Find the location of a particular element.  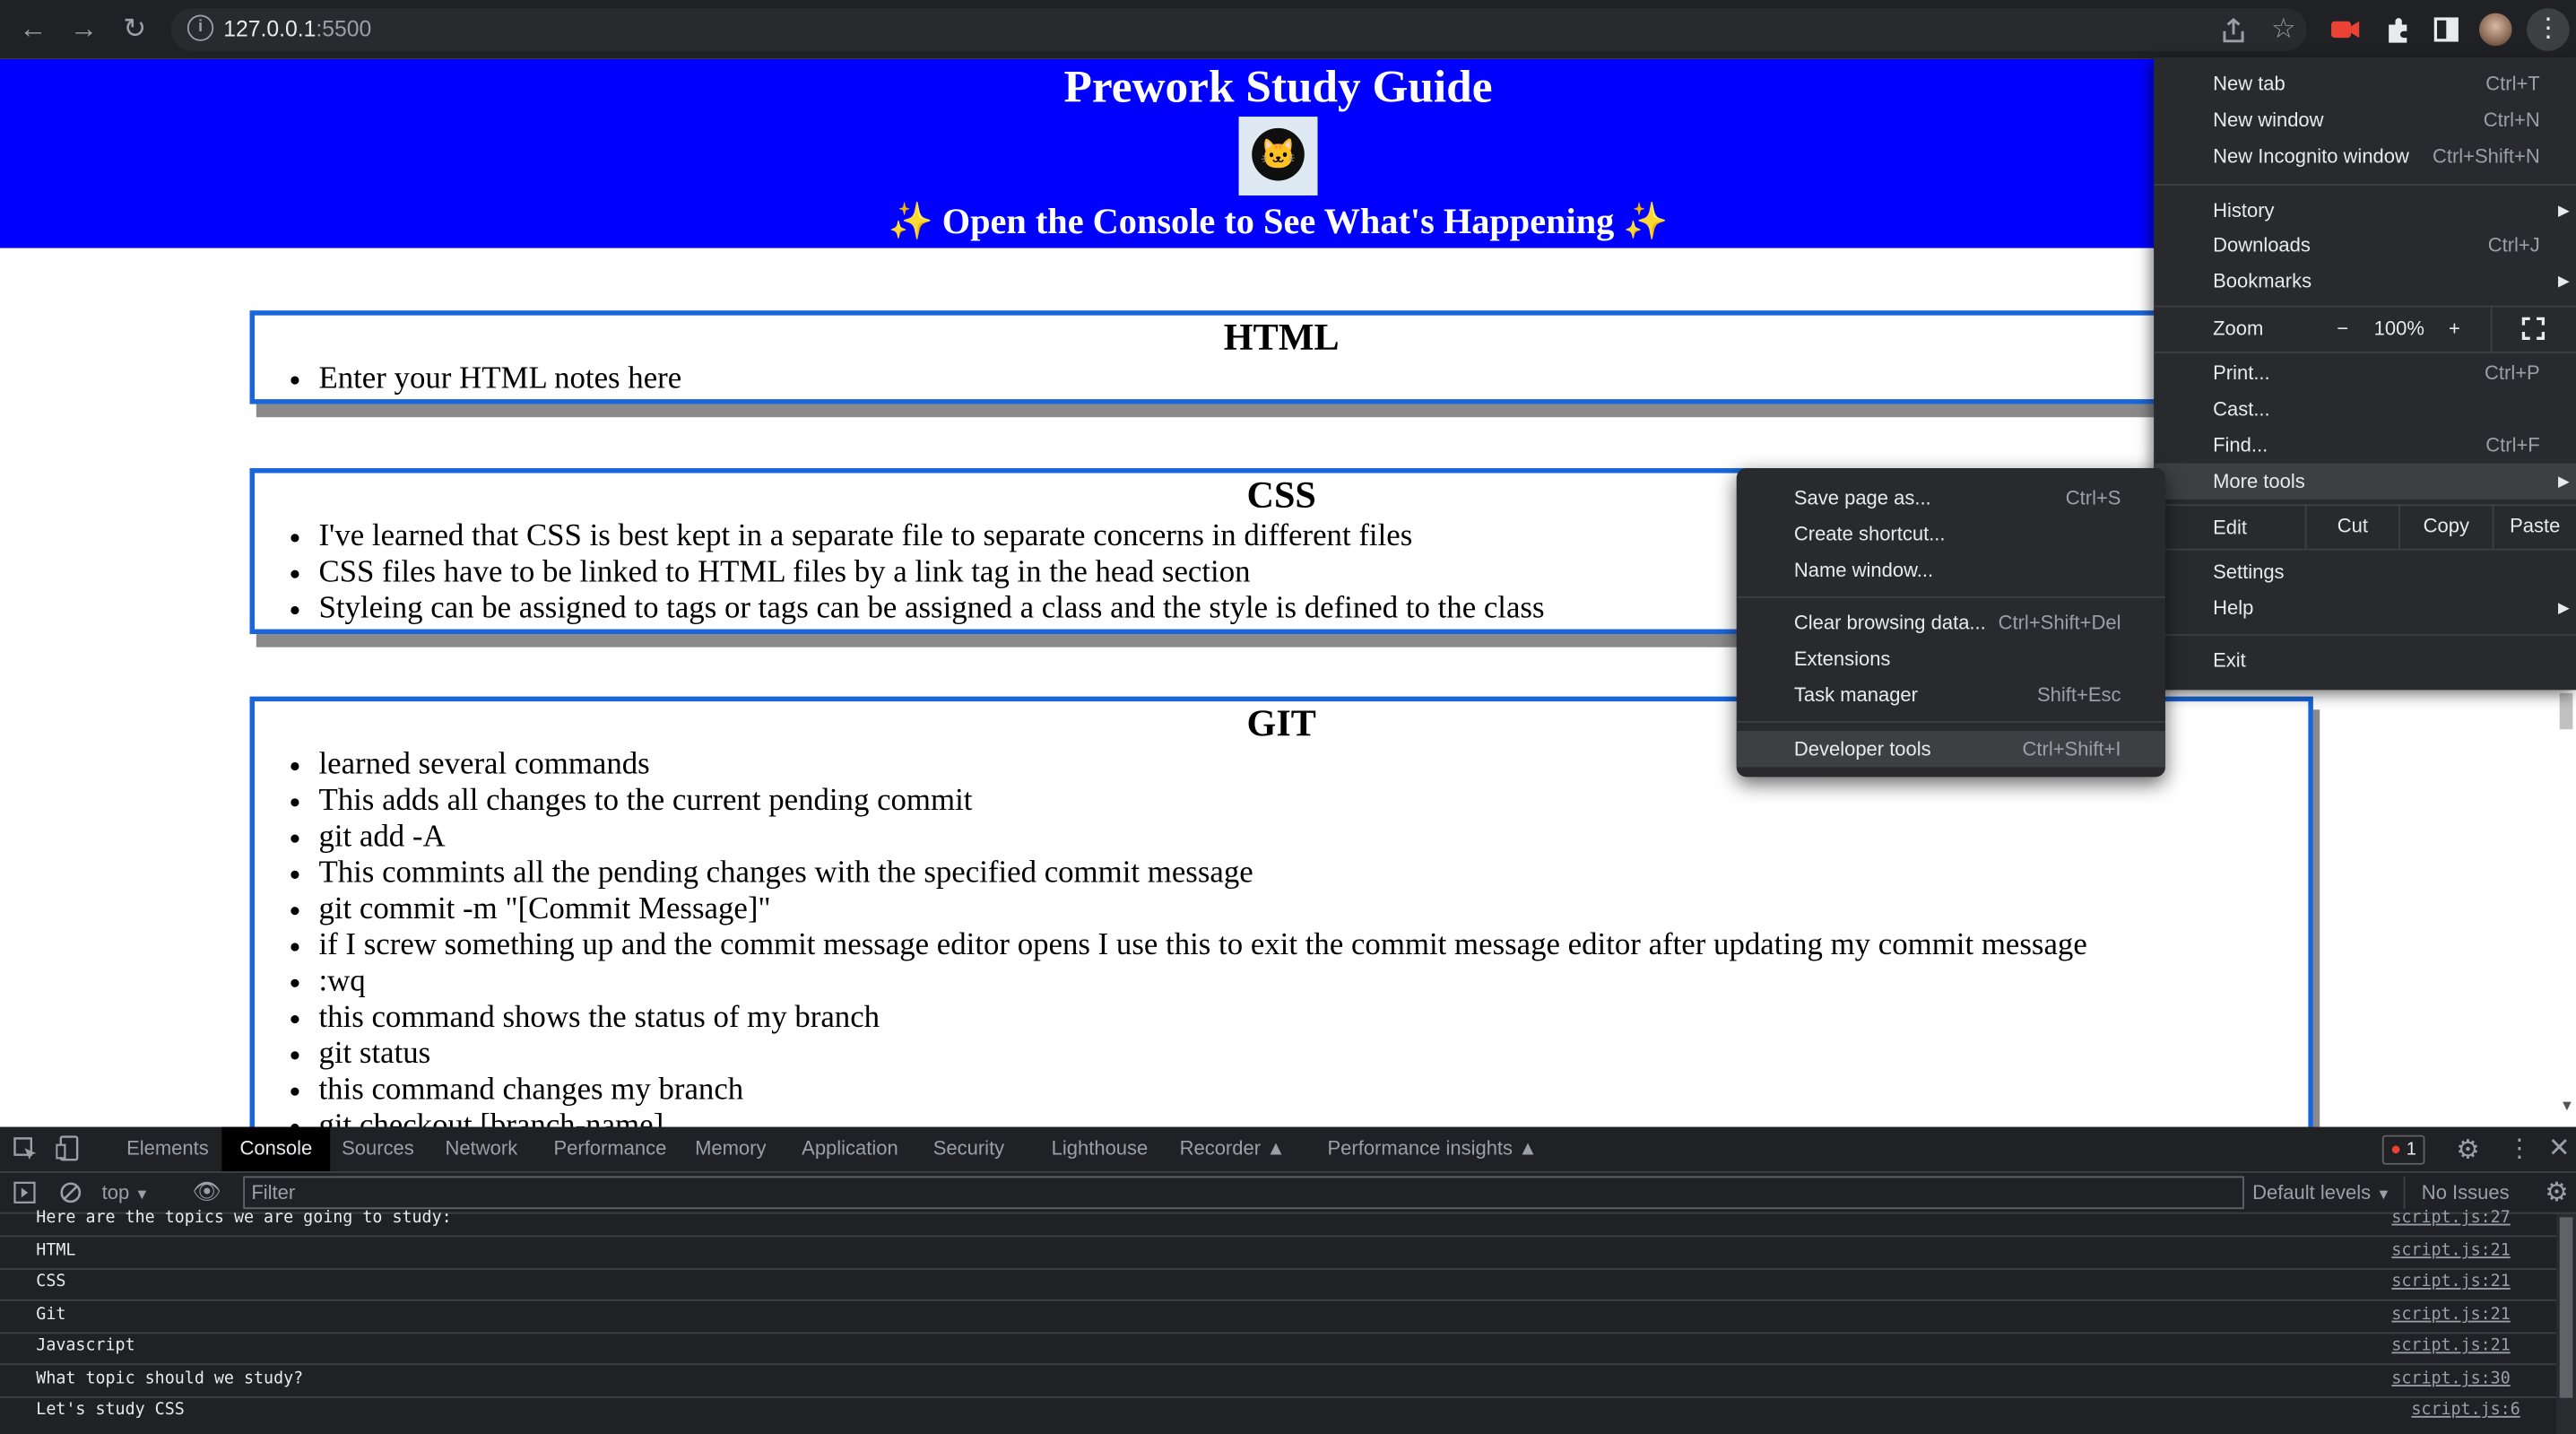

device-toolbar-icon is located at coordinates (68, 1148).